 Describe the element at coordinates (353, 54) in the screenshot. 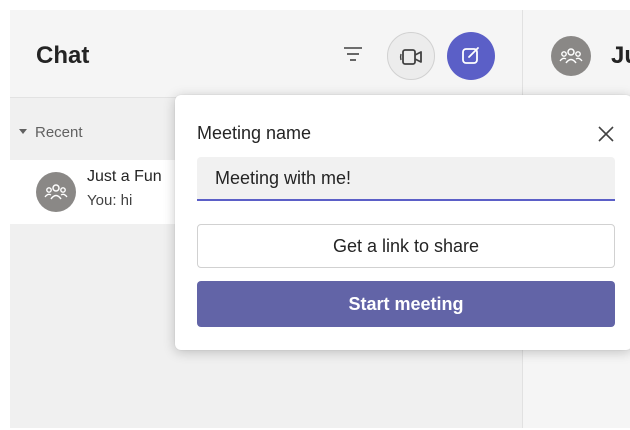

I see `filter-icon` at that location.